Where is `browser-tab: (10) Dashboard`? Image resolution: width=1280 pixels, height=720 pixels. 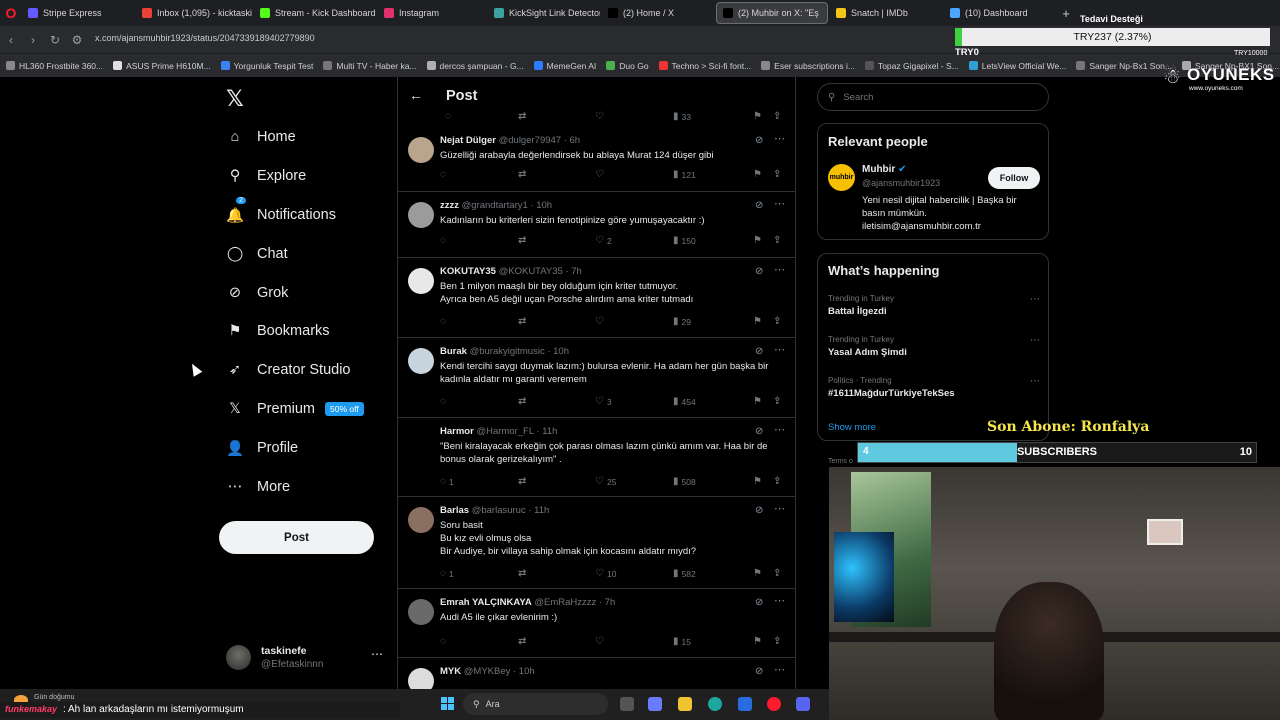 browser-tab: (10) Dashboard is located at coordinates (1000, 13).